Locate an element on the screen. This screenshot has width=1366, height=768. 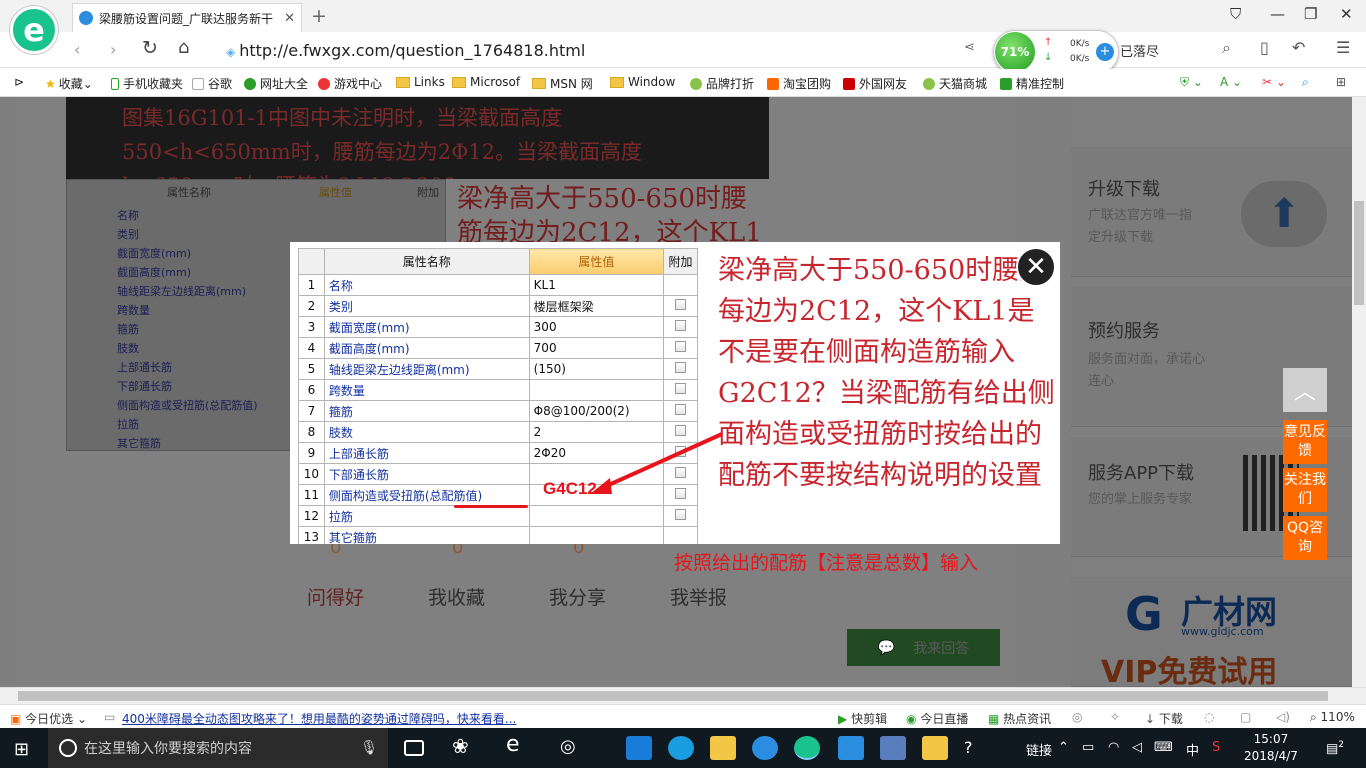
notification-icon: ▤2 is located at coordinates (1335, 748).